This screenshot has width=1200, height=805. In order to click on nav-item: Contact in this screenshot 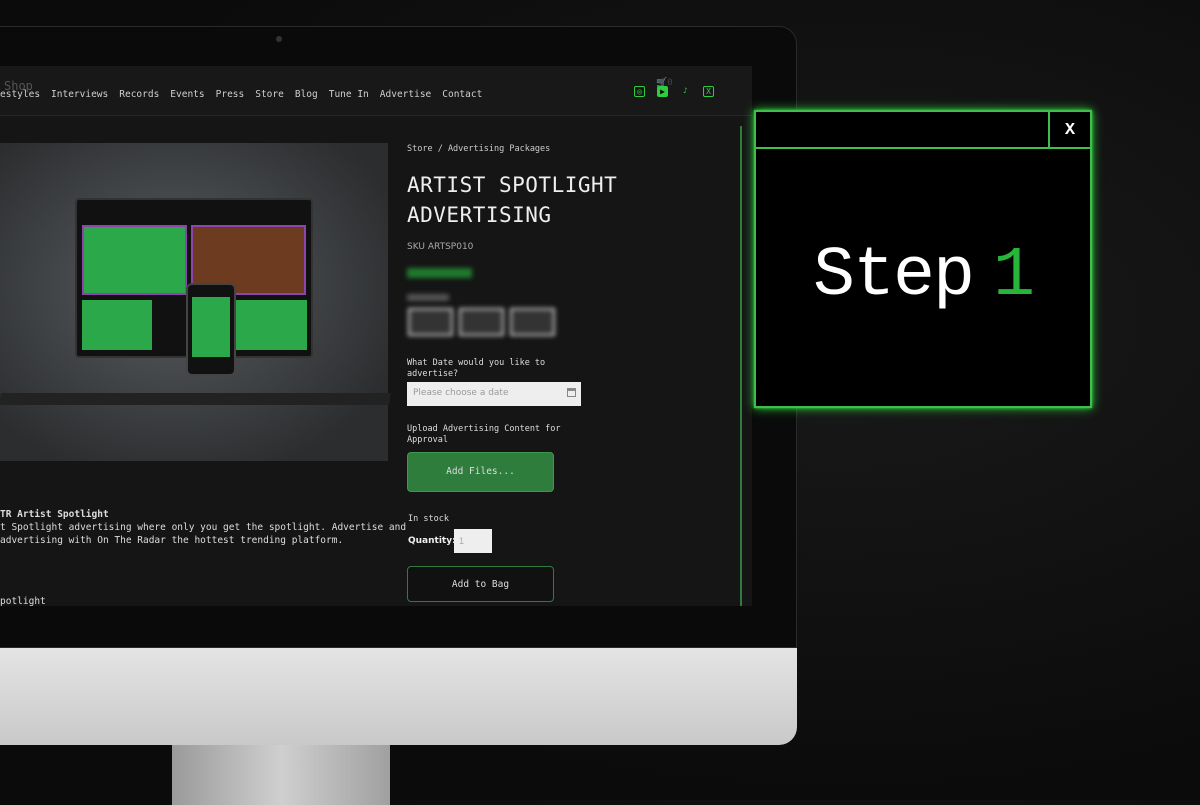, I will do `click(462, 94)`.